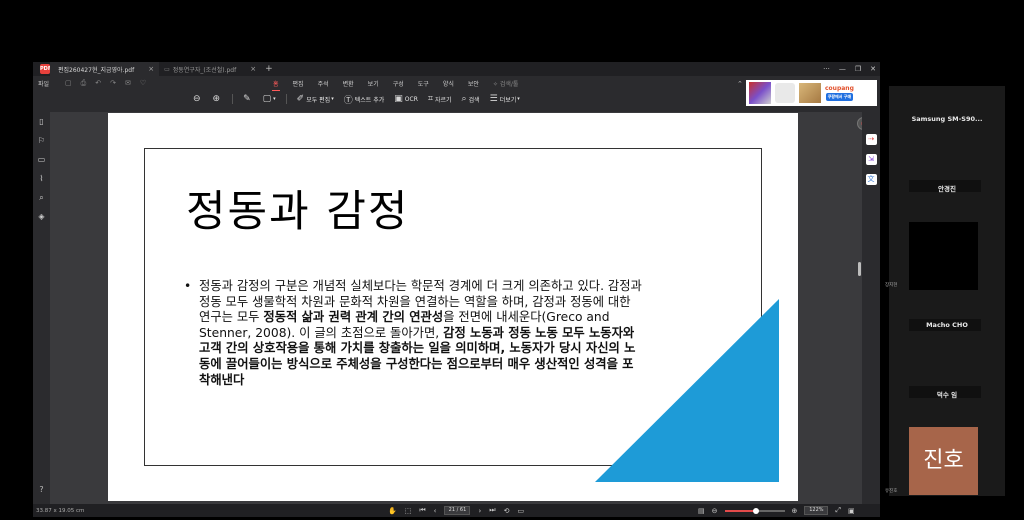  I want to click on compress-icon: ⇲, so click(871, 159).